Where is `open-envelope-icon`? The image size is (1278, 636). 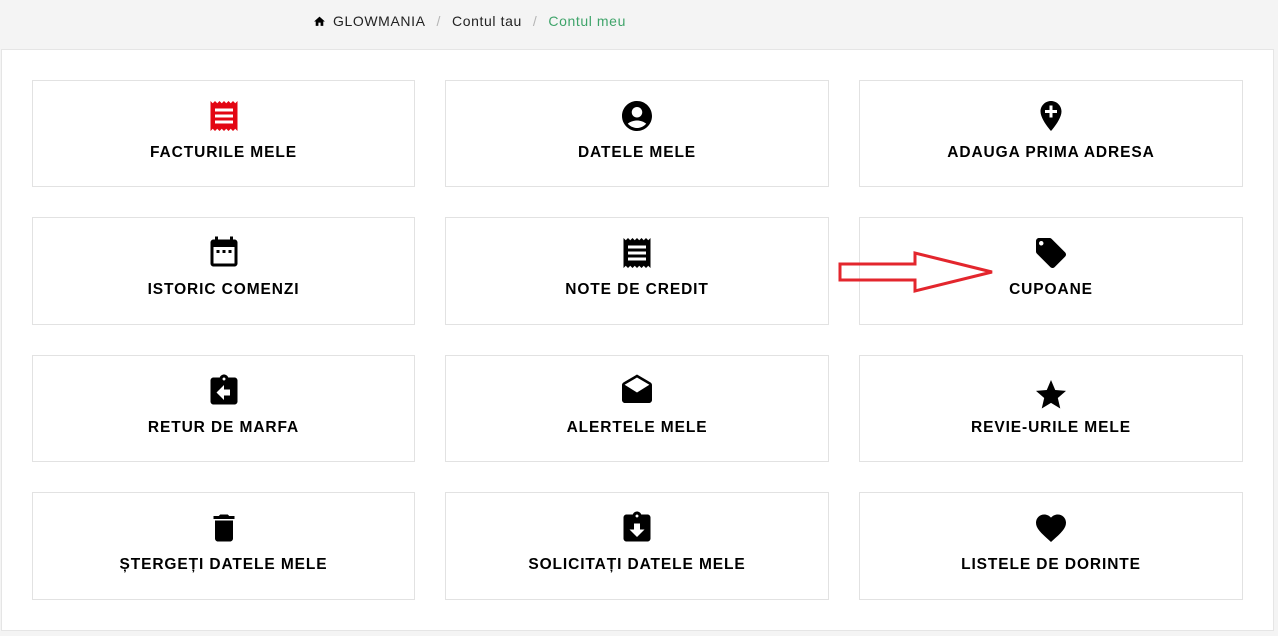 open-envelope-icon is located at coordinates (637, 391).